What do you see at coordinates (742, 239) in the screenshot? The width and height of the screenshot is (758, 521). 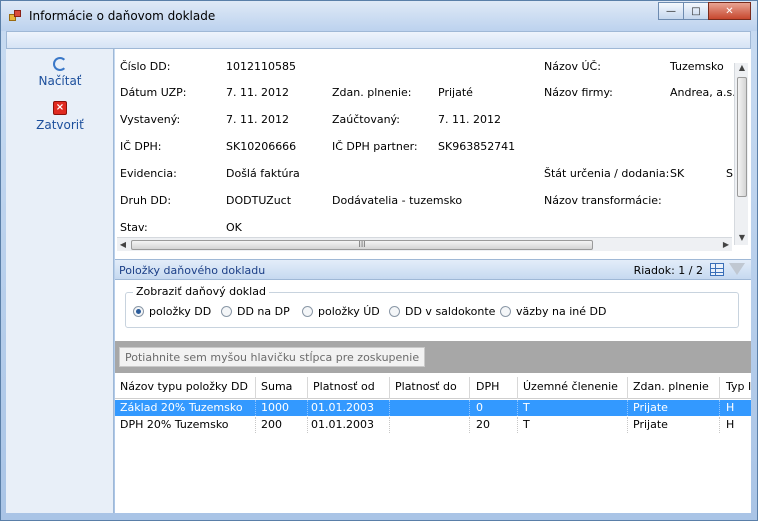 I see `scroll-down-icon: ▼` at bounding box center [742, 239].